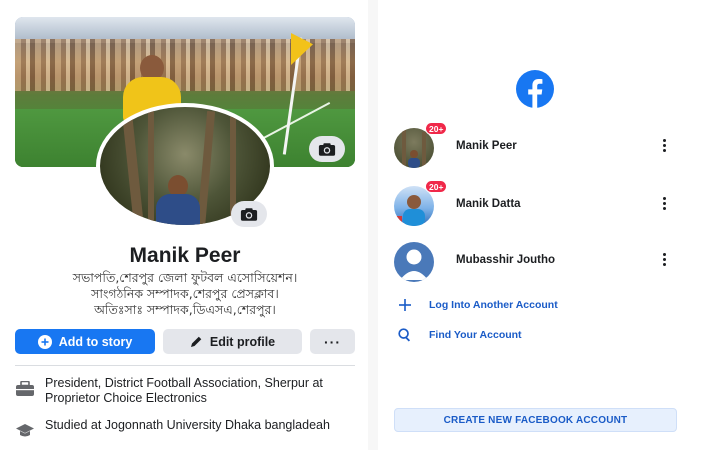 The height and width of the screenshot is (450, 704). What do you see at coordinates (332, 341) in the screenshot?
I see `more-options-button: ···` at bounding box center [332, 341].